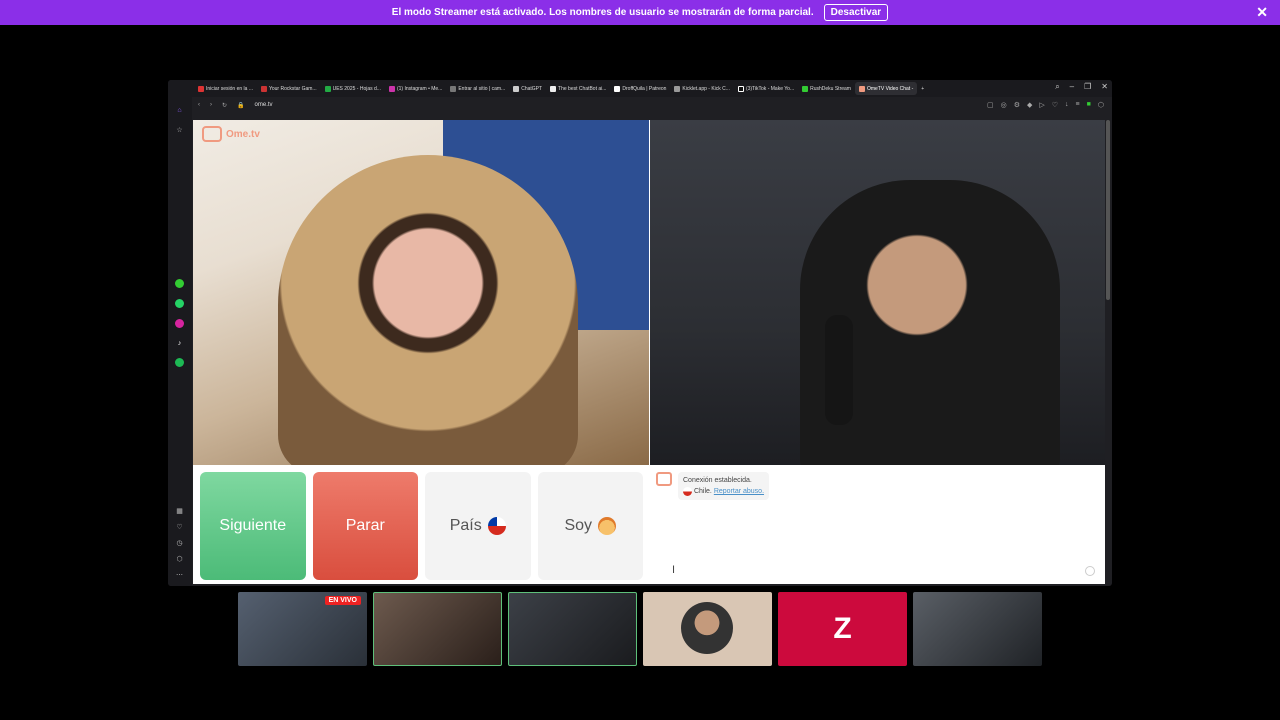 This screenshot has width=1280, height=720. Describe the element at coordinates (886, 88) in the screenshot. I see `tab-12-active: OmeTV Video Chat -` at that location.